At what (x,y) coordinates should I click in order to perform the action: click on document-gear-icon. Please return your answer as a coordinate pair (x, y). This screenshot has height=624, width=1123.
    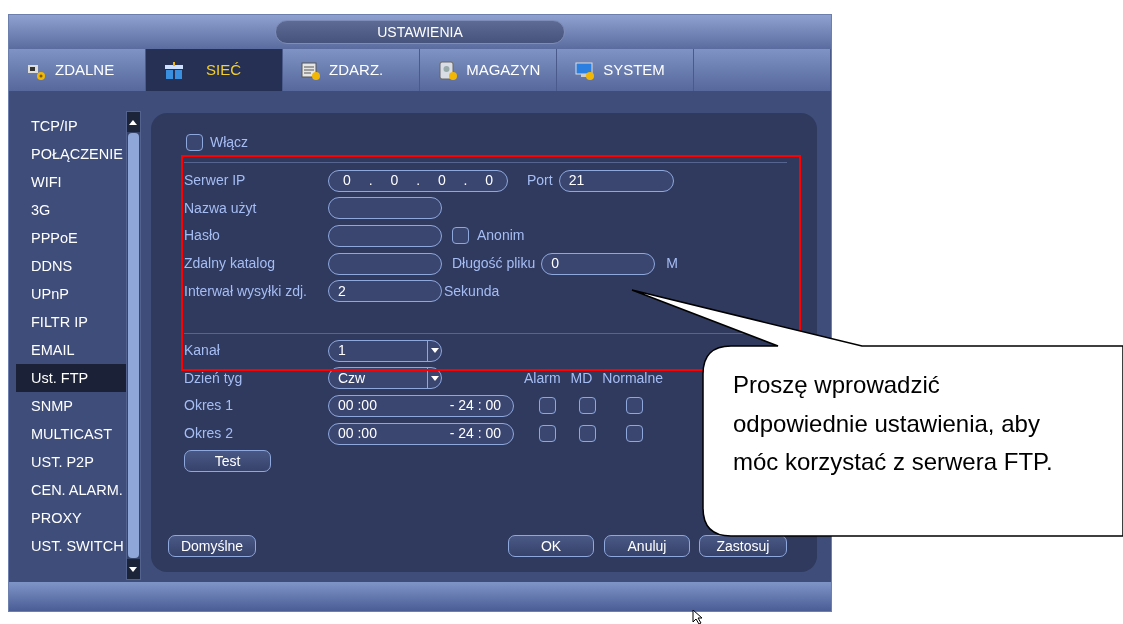
    Looking at the image, I should click on (311, 70).